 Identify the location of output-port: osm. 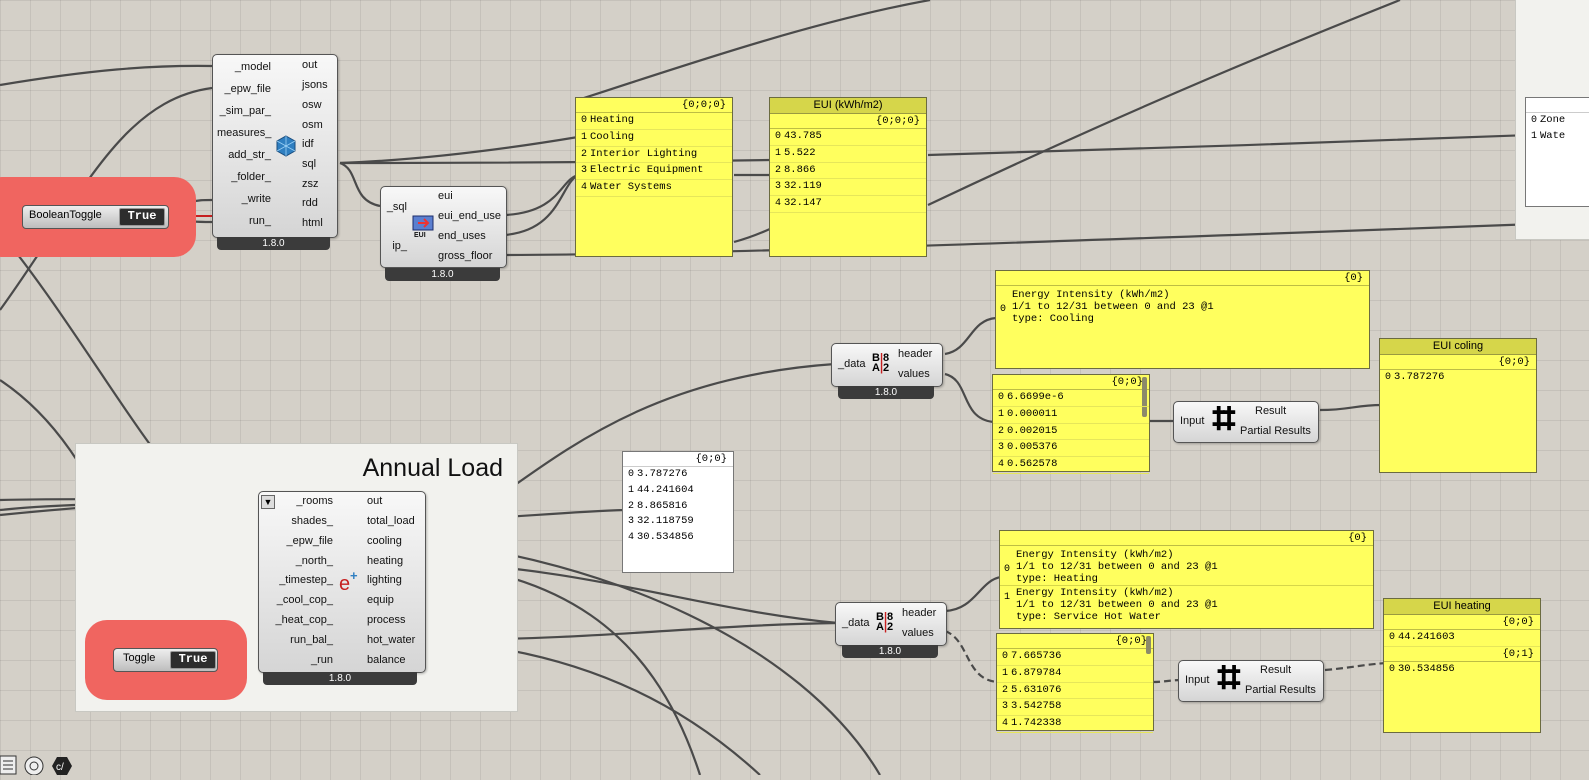
(312, 125).